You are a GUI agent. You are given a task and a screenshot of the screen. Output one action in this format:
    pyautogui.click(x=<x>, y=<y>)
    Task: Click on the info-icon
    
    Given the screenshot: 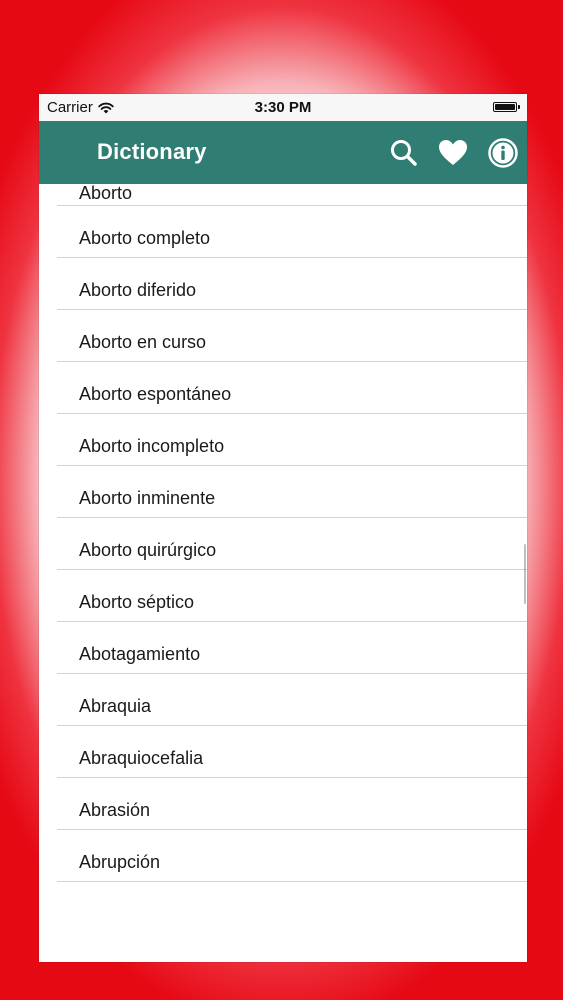 What is the action you would take?
    pyautogui.click(x=503, y=153)
    